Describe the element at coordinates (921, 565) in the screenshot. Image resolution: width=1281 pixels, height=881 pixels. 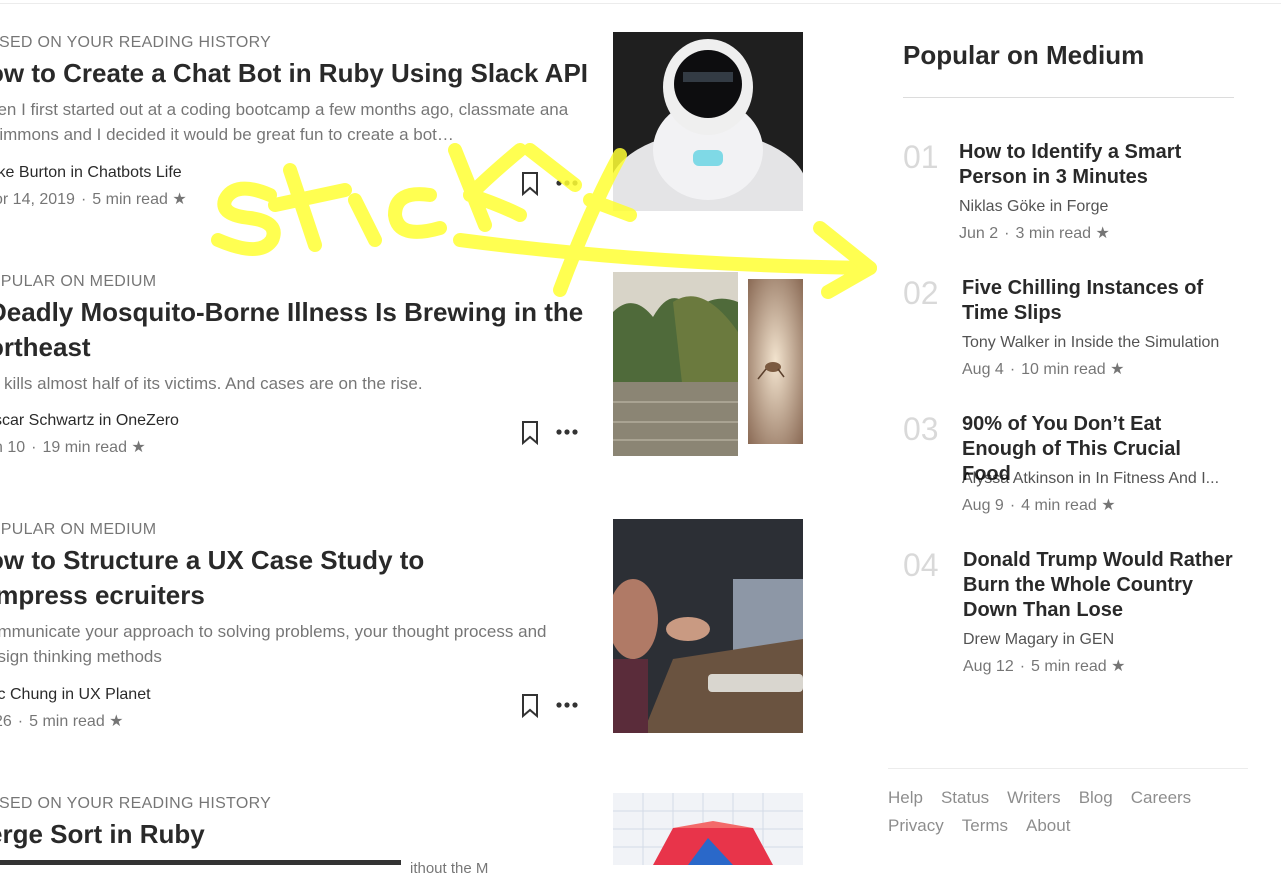
I see `popular-rank: 04` at that location.